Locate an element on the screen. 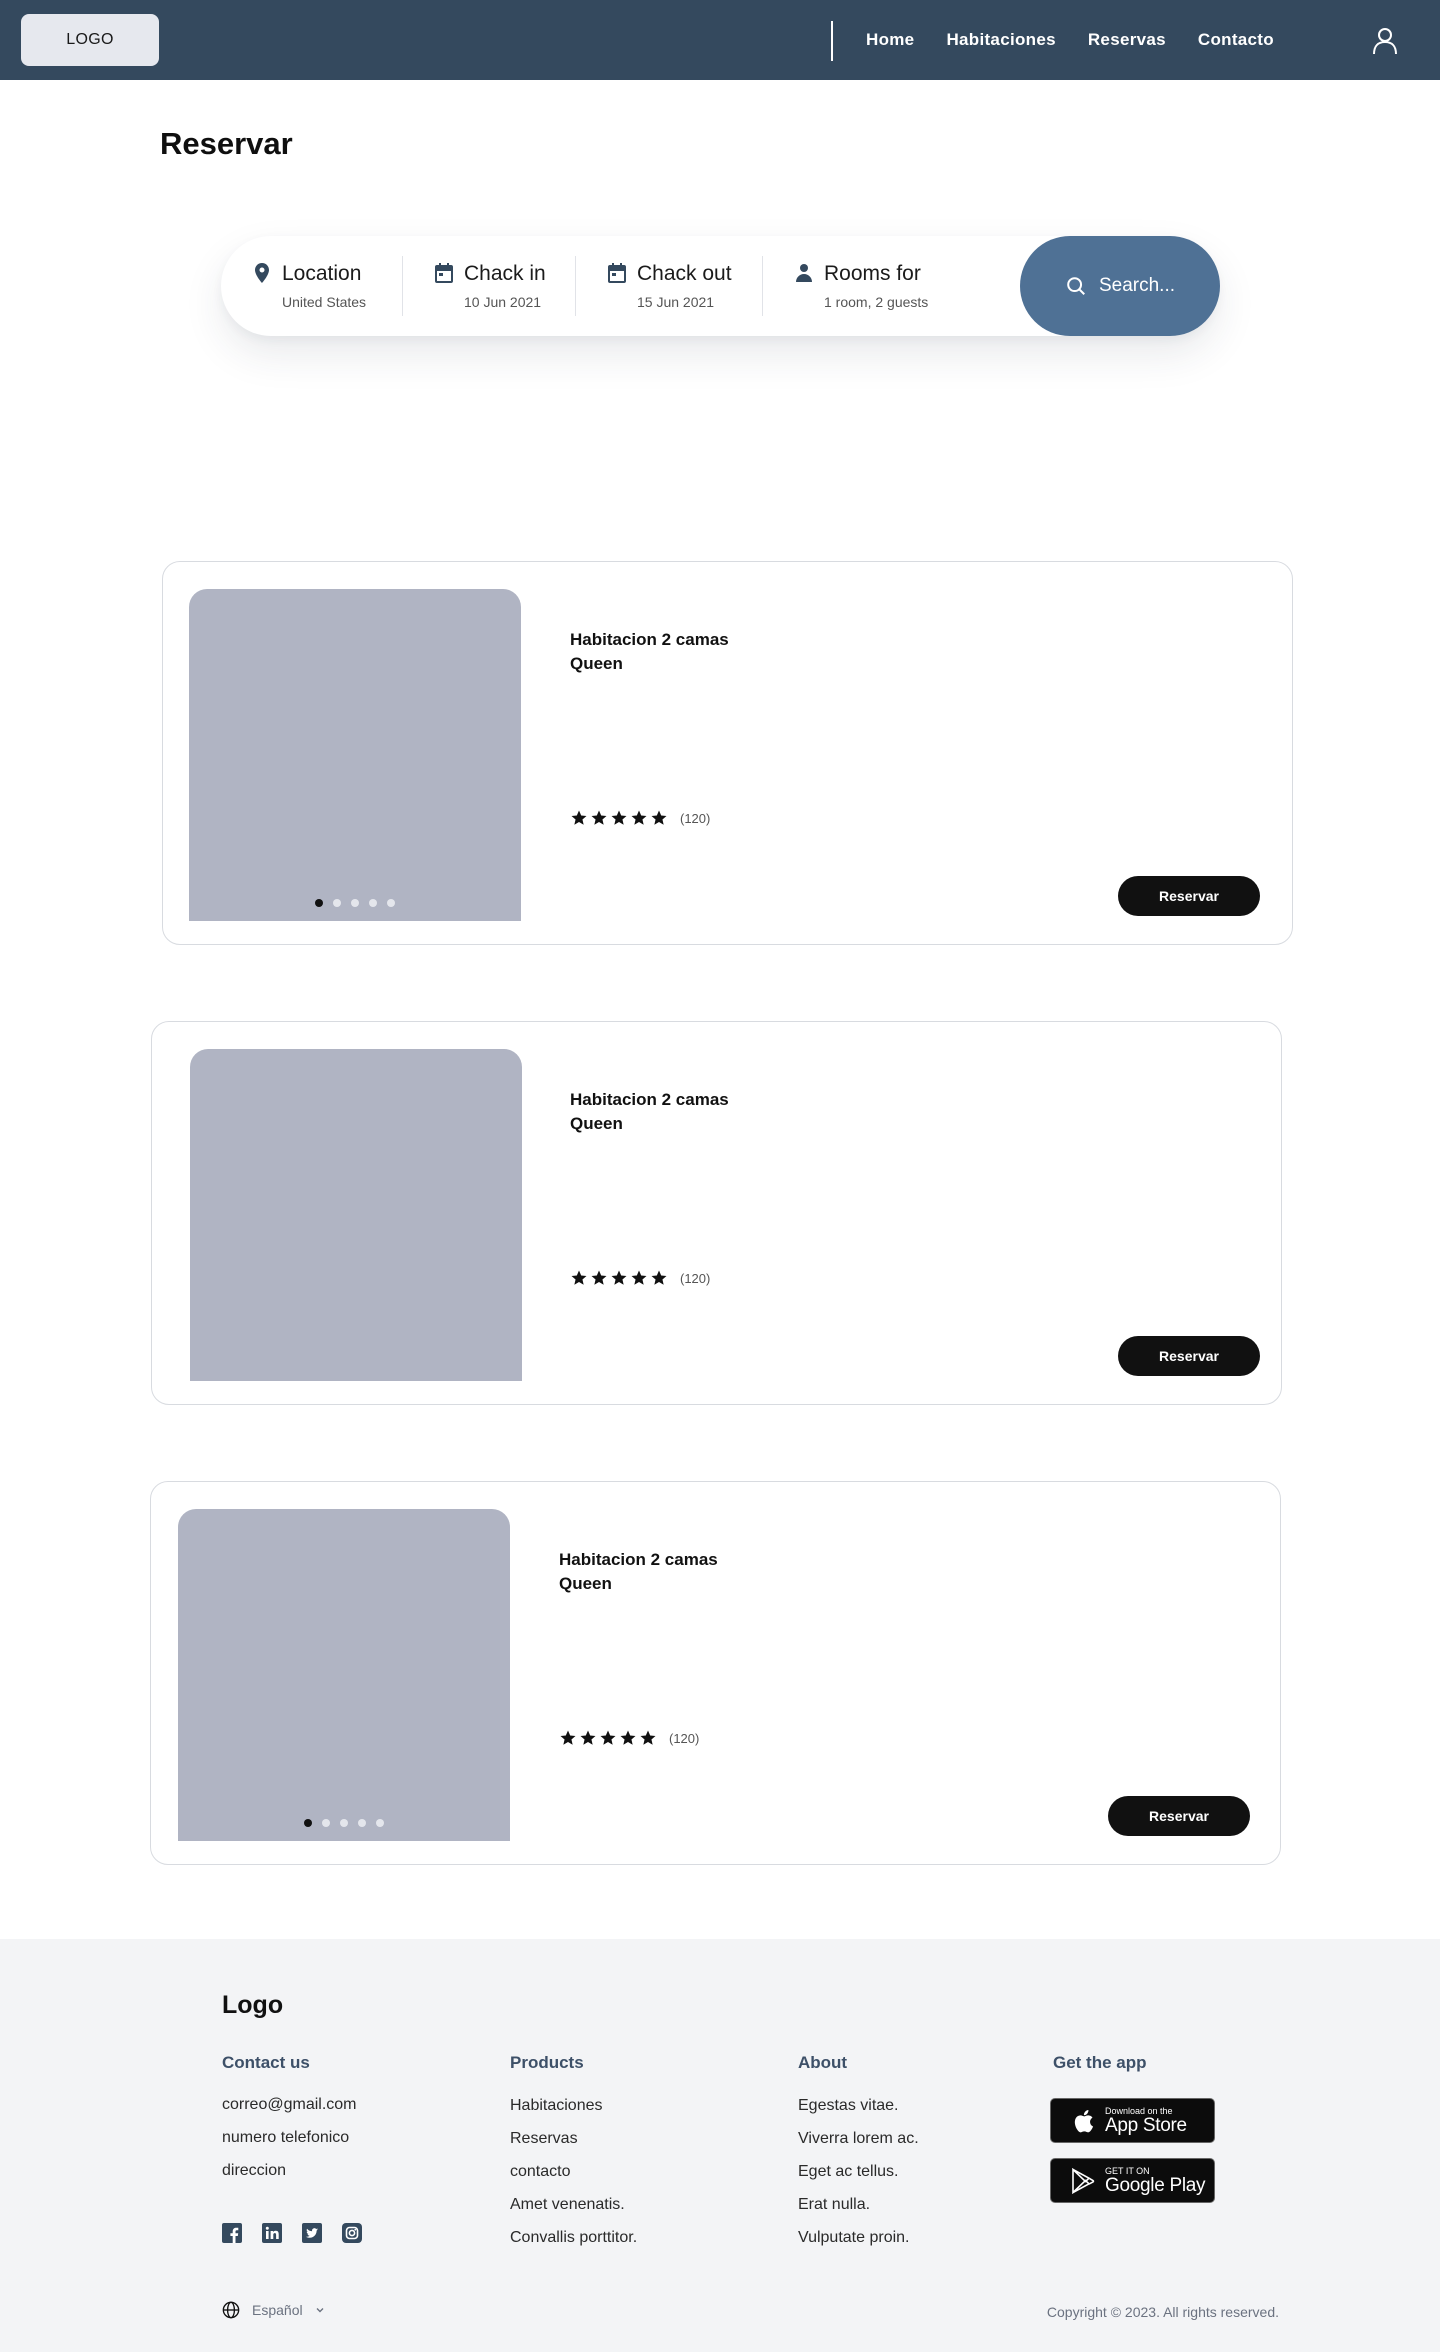 This screenshot has height=2352, width=1440. footer-link: Viverra lorem ac. is located at coordinates (858, 2139).